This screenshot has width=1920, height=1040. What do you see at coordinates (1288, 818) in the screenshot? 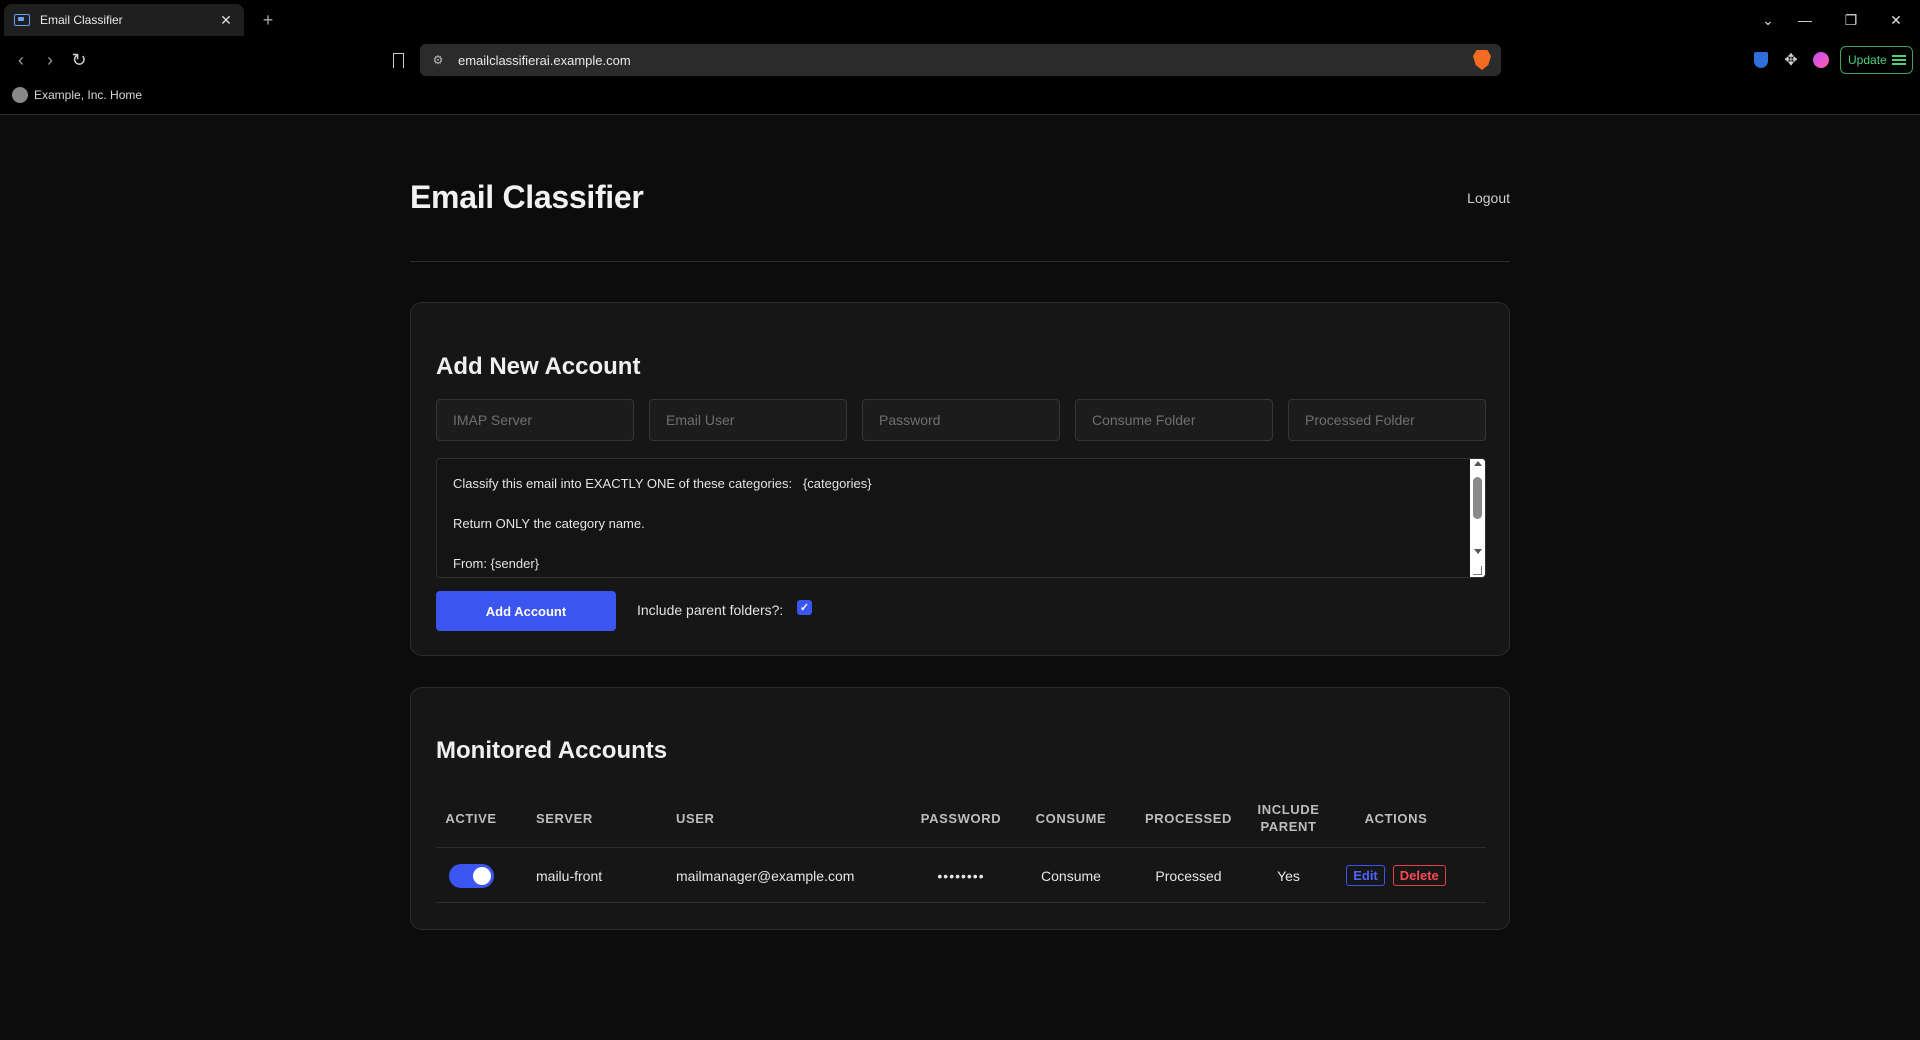
I see `column-include-parent: INCLUDE PARENT` at bounding box center [1288, 818].